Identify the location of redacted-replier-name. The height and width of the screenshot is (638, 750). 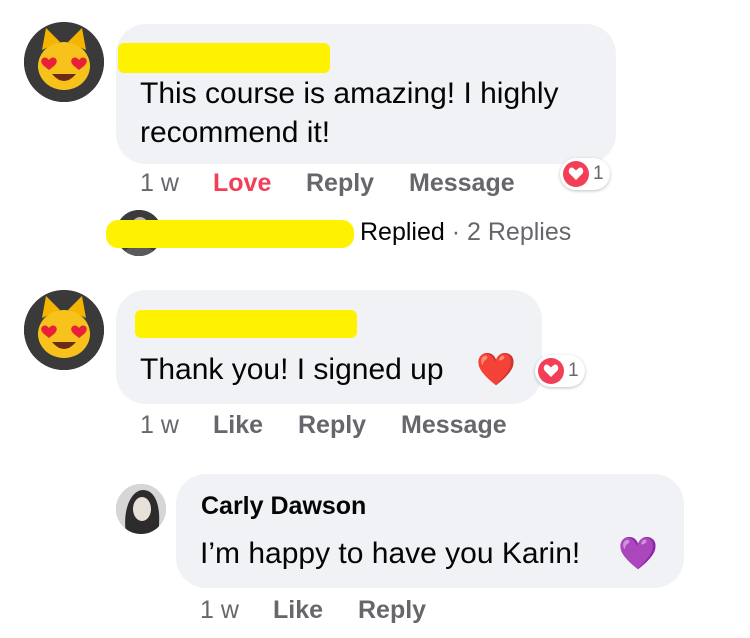
(230, 234).